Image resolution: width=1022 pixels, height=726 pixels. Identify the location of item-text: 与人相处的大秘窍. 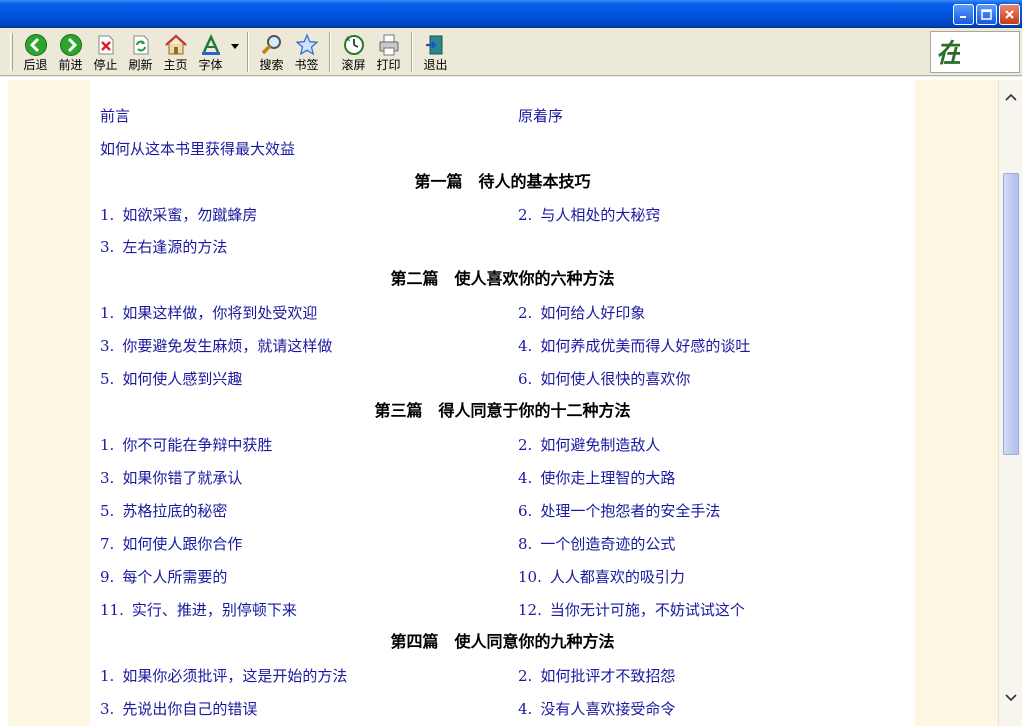
(600, 215).